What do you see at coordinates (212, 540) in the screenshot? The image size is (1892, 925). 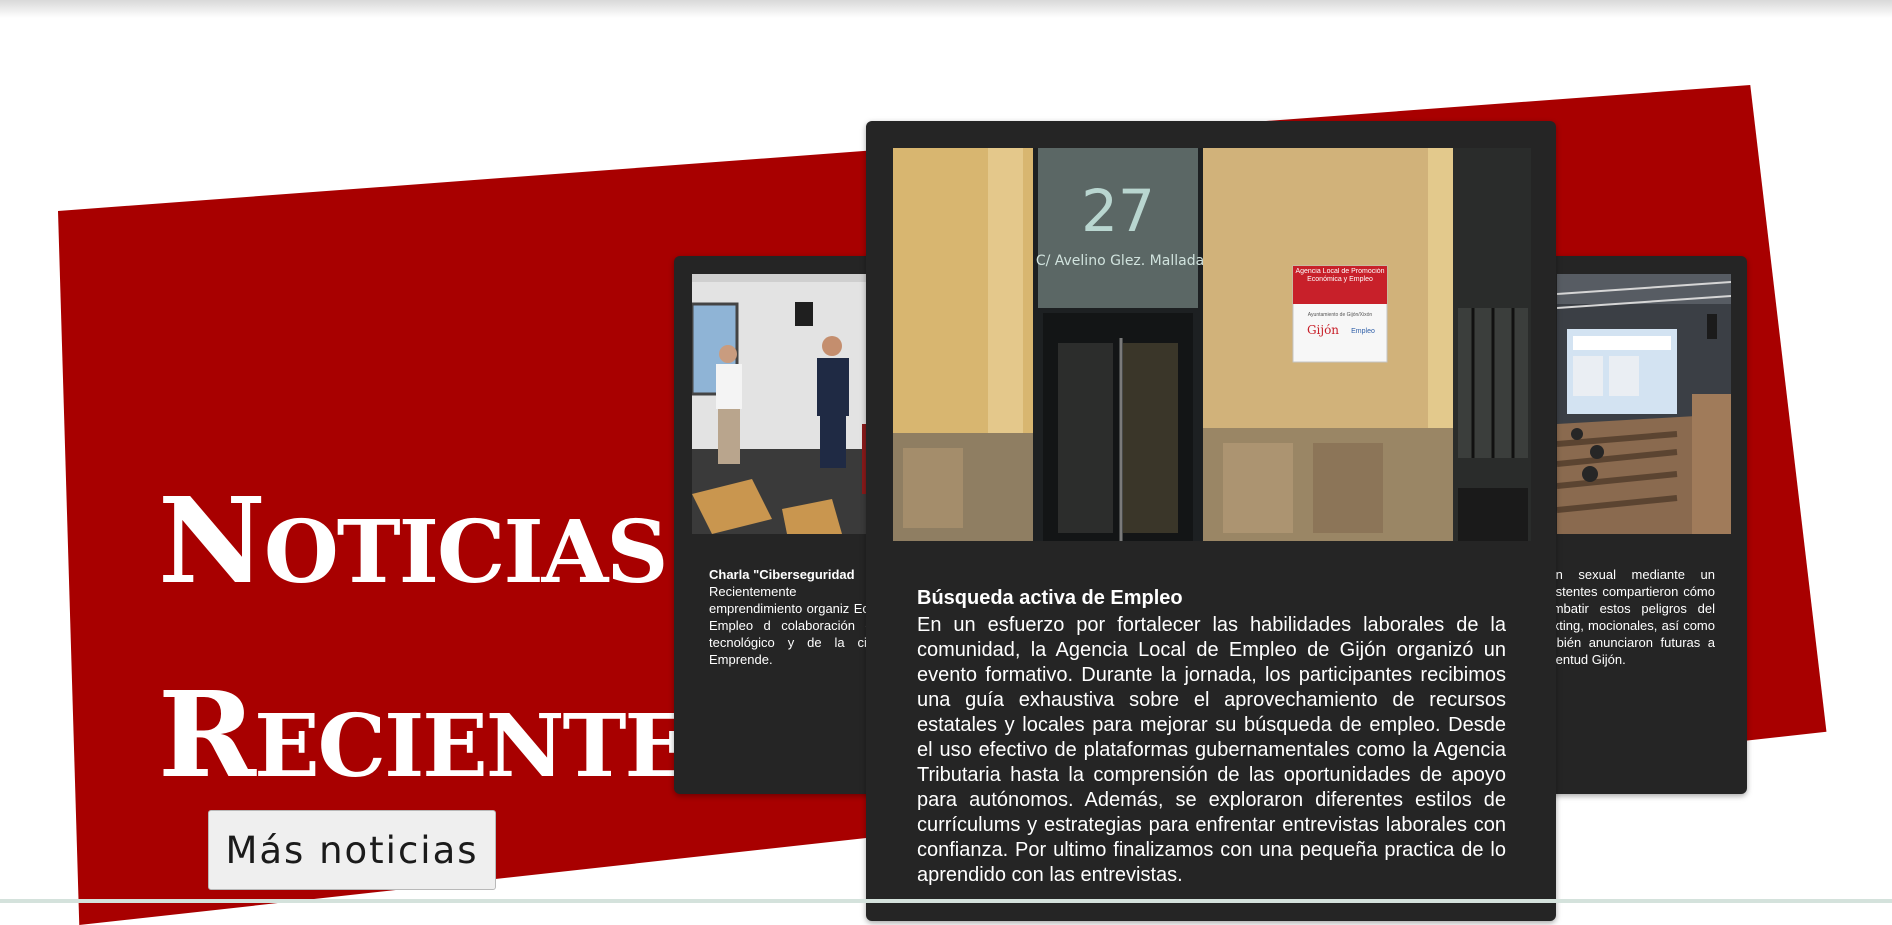 I see `heading-initial-n: N` at bounding box center [212, 540].